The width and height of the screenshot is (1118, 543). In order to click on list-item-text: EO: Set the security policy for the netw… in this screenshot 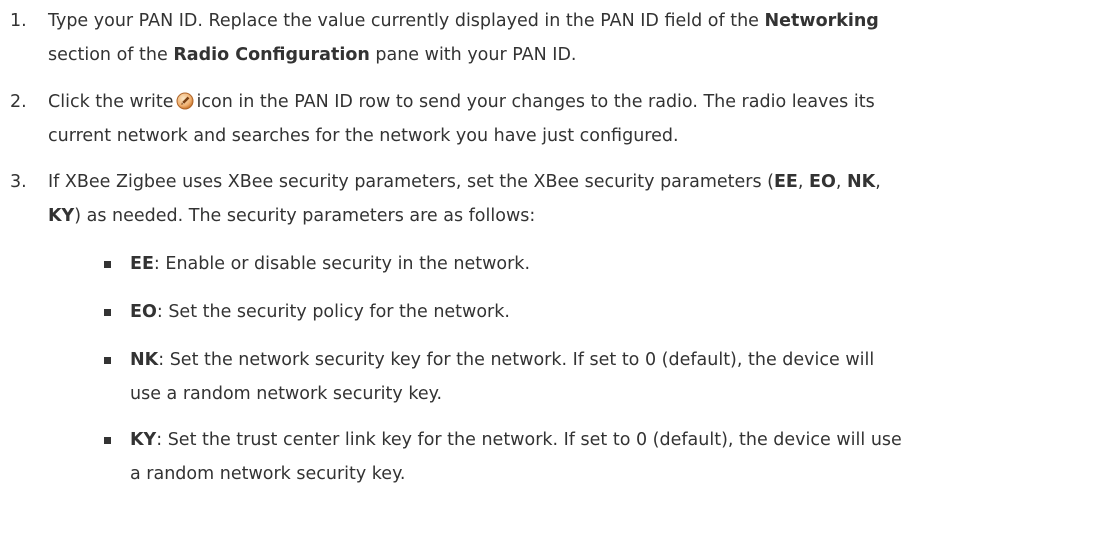, I will do `click(620, 312)`.